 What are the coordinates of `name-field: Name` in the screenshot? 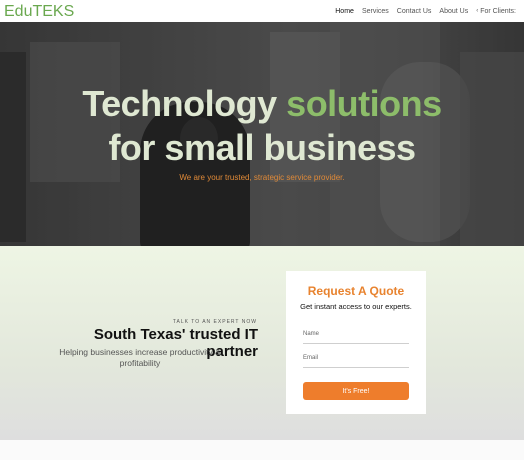 It's located at (356, 336).